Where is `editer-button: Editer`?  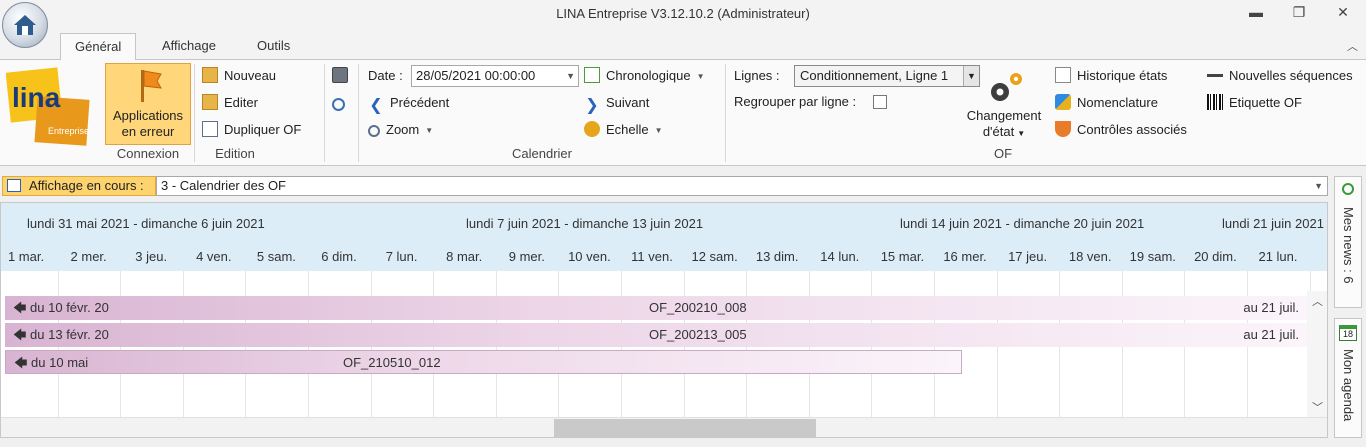
editer-button: Editer is located at coordinates (230, 103).